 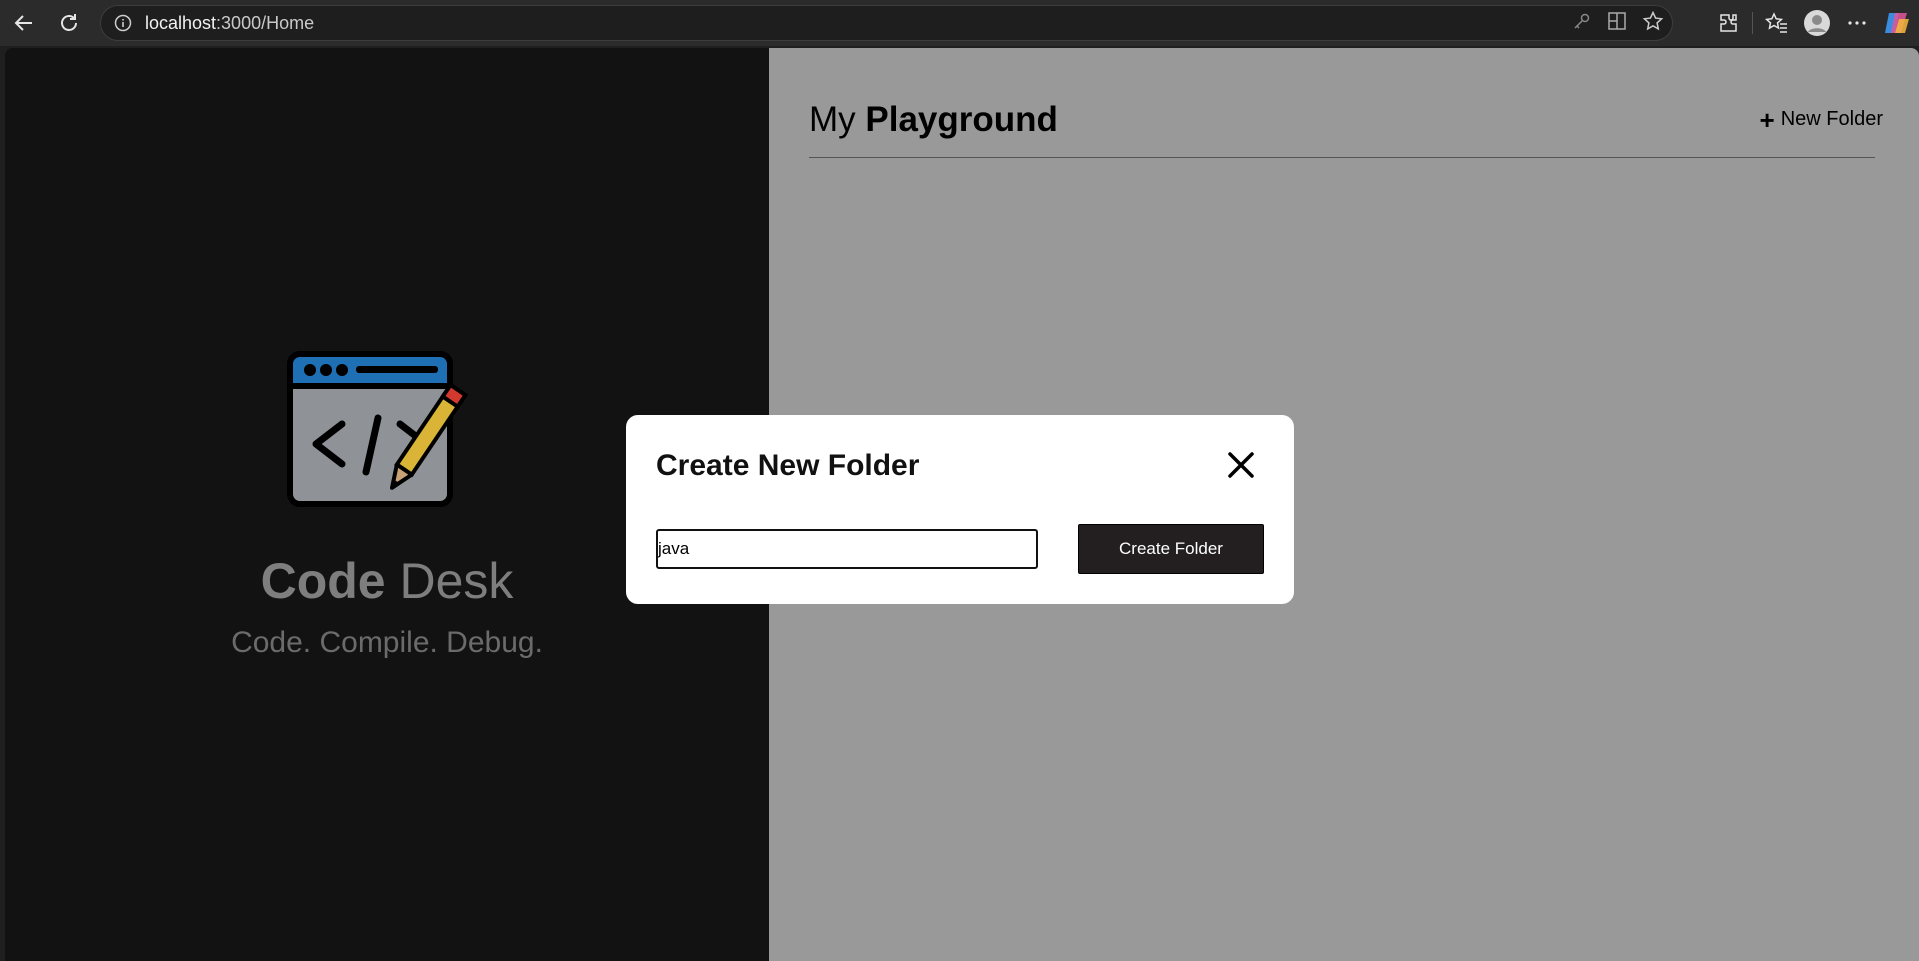 What do you see at coordinates (265, 22) in the screenshot?
I see `url-path: :3000/Home` at bounding box center [265, 22].